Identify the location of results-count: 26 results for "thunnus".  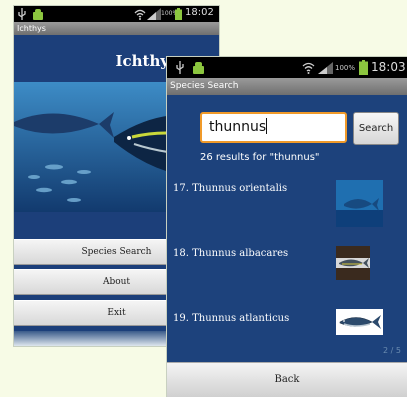
(260, 157).